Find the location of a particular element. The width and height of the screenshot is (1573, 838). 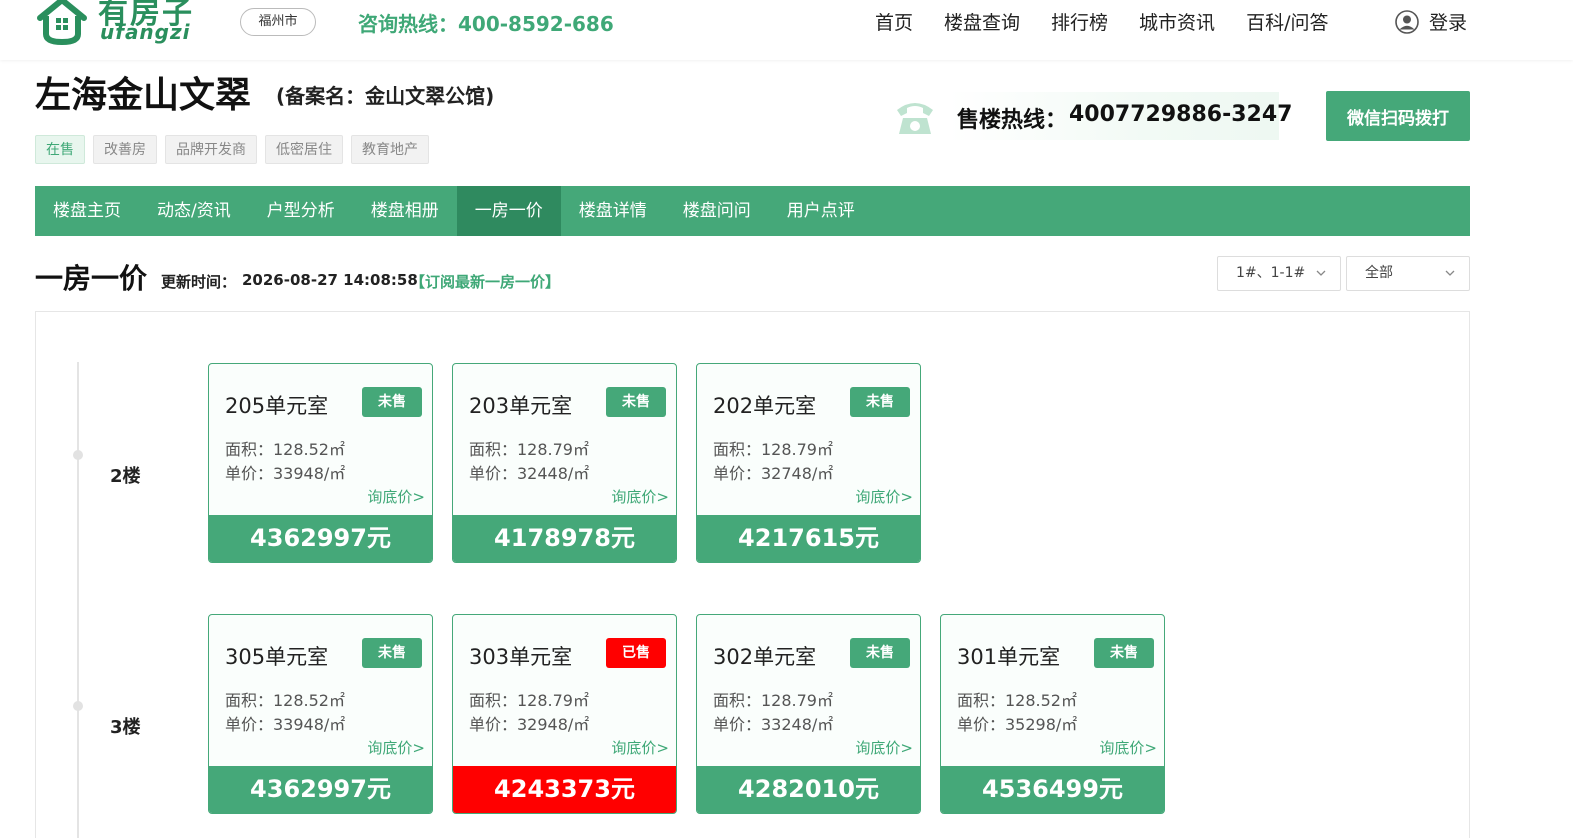

logo-text-en: ufangzi is located at coordinates (145, 32).